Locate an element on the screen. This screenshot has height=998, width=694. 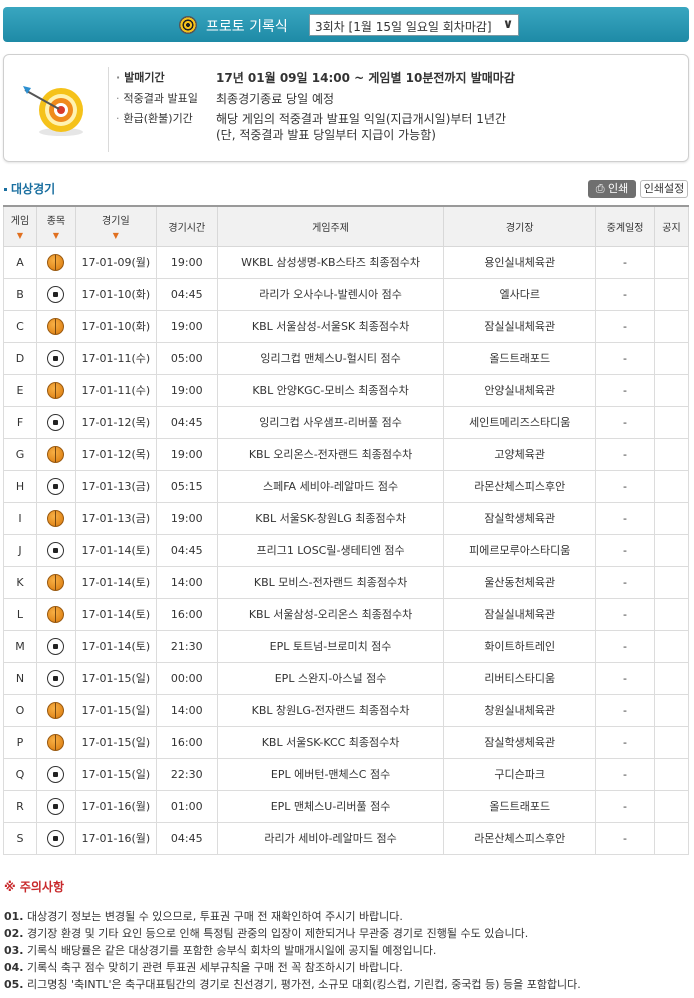
info-label: 발매기간 is located at coordinates (166, 77).